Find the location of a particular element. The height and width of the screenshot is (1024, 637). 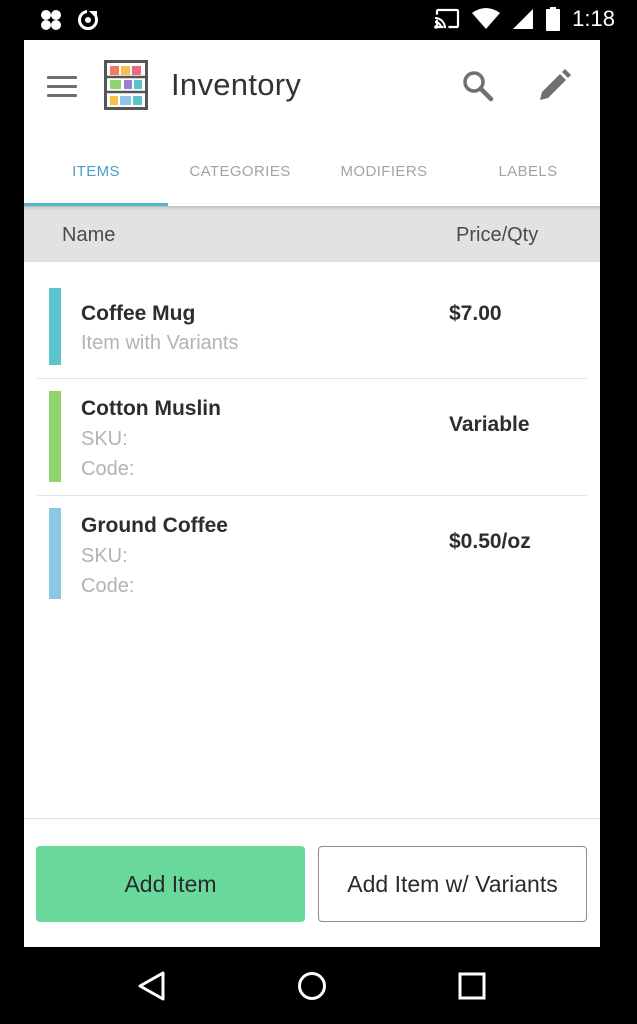

item-price: $7.00 is located at coordinates (475, 313).